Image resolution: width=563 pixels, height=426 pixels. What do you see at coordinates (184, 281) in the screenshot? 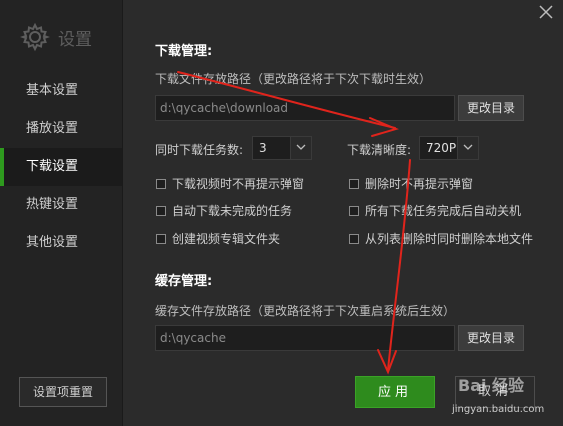
I see `cache-section-title: 缓存管理:` at bounding box center [184, 281].